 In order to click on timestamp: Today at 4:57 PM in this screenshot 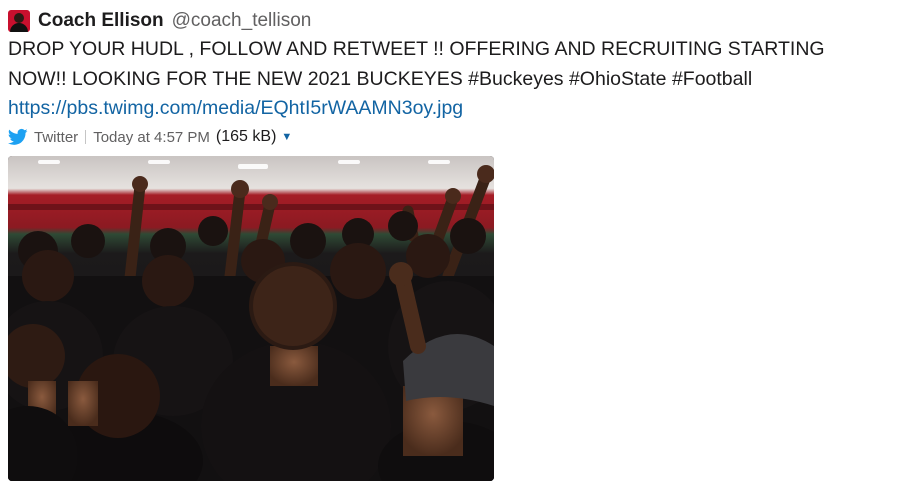, I will do `click(151, 137)`.